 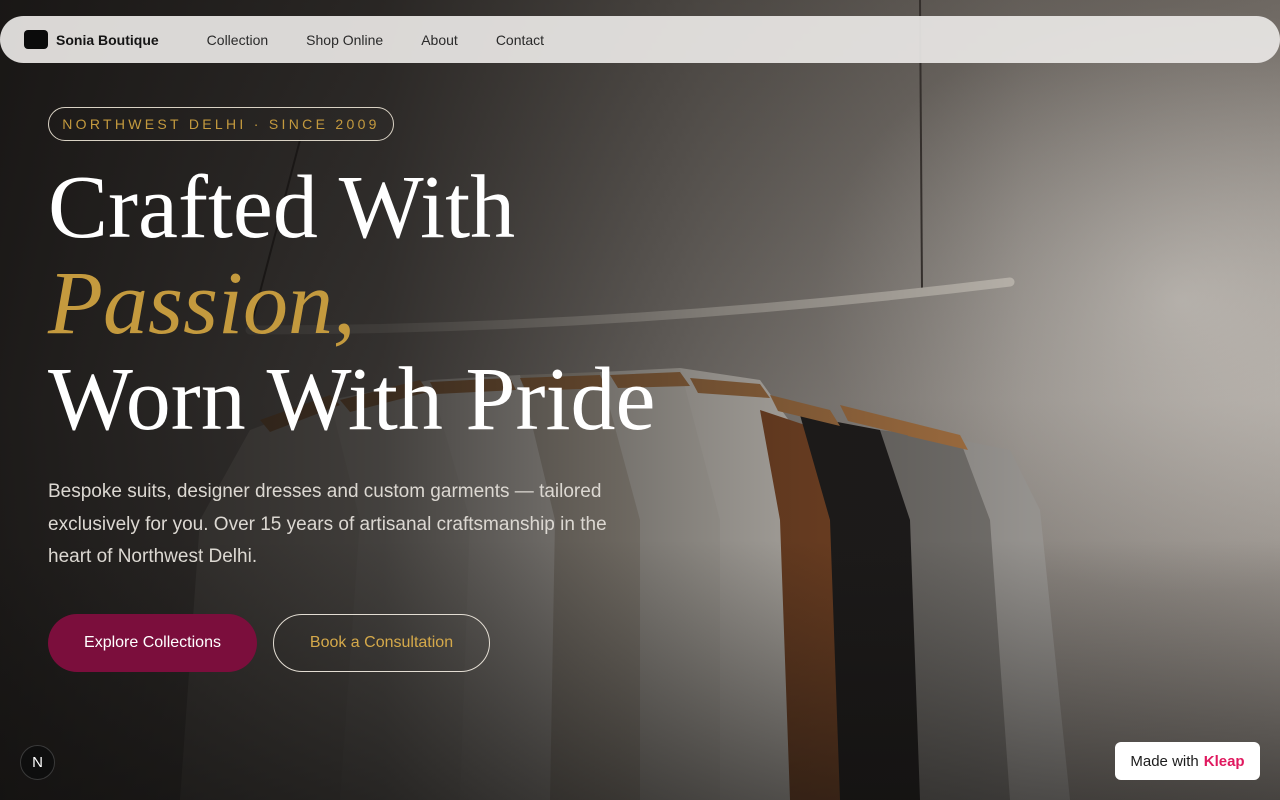 I want to click on headline-accent: Passion,, so click(x=202, y=303).